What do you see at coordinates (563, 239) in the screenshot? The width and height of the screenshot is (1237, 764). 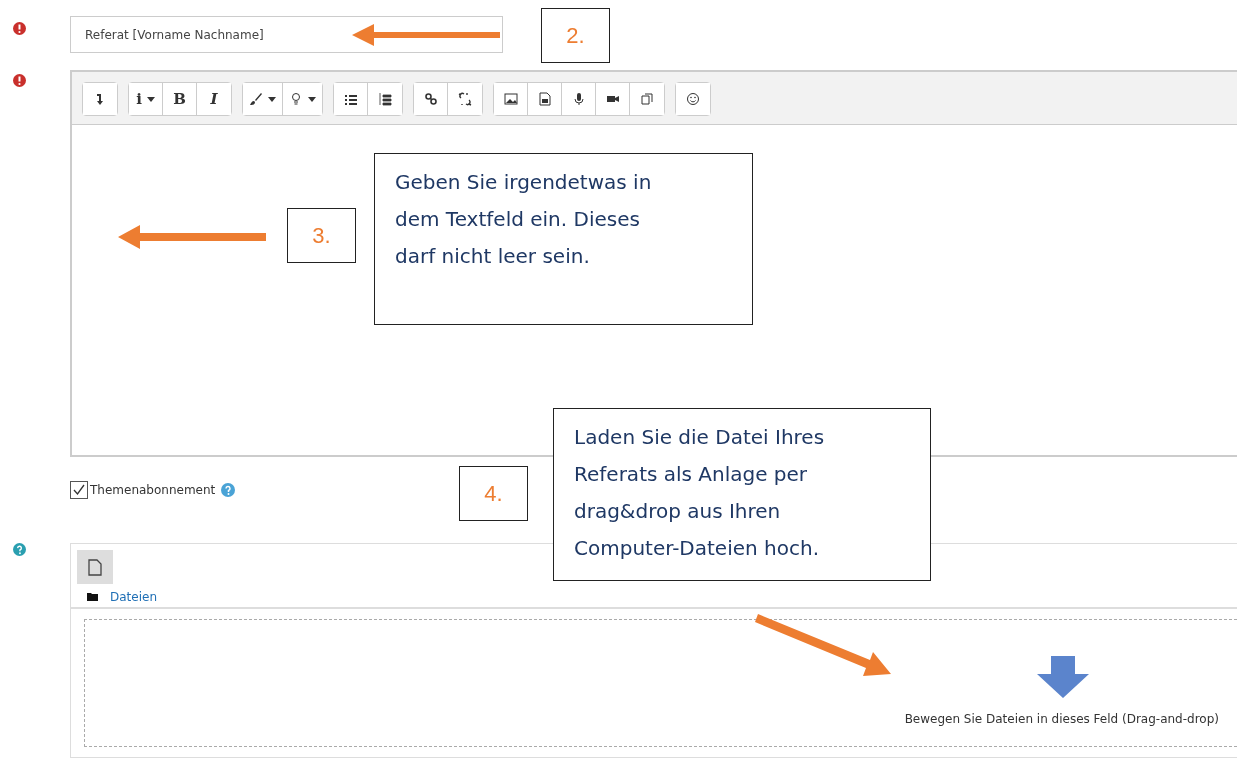 I see `callout-note: Geben Sie irgendetwas in dem Textfeld ein. Dieses darf nicht leer sein.` at bounding box center [563, 239].